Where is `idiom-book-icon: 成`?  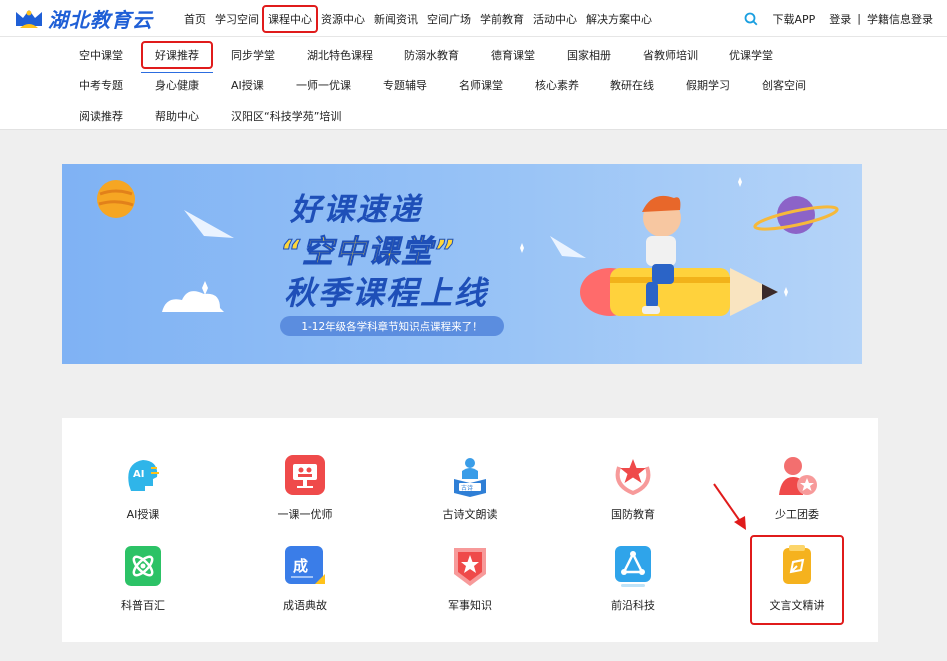 idiom-book-icon: 成 is located at coordinates (305, 566).